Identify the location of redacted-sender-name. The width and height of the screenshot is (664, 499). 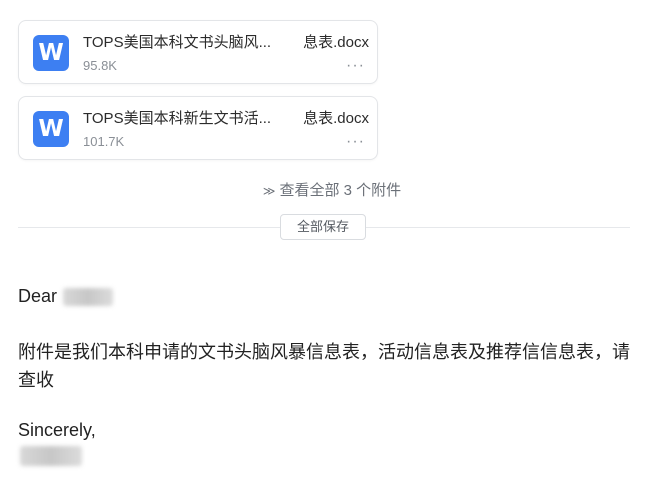
(51, 456).